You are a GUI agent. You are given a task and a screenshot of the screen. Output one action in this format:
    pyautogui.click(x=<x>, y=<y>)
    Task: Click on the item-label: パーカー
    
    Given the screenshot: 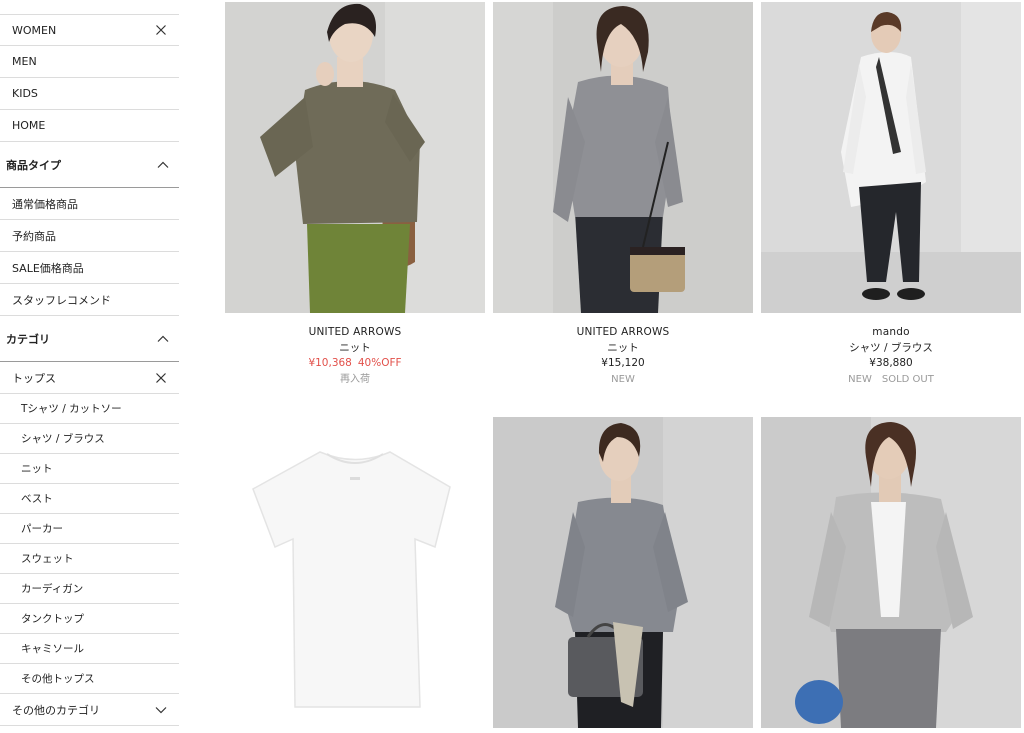 What is the action you would take?
    pyautogui.click(x=42, y=529)
    